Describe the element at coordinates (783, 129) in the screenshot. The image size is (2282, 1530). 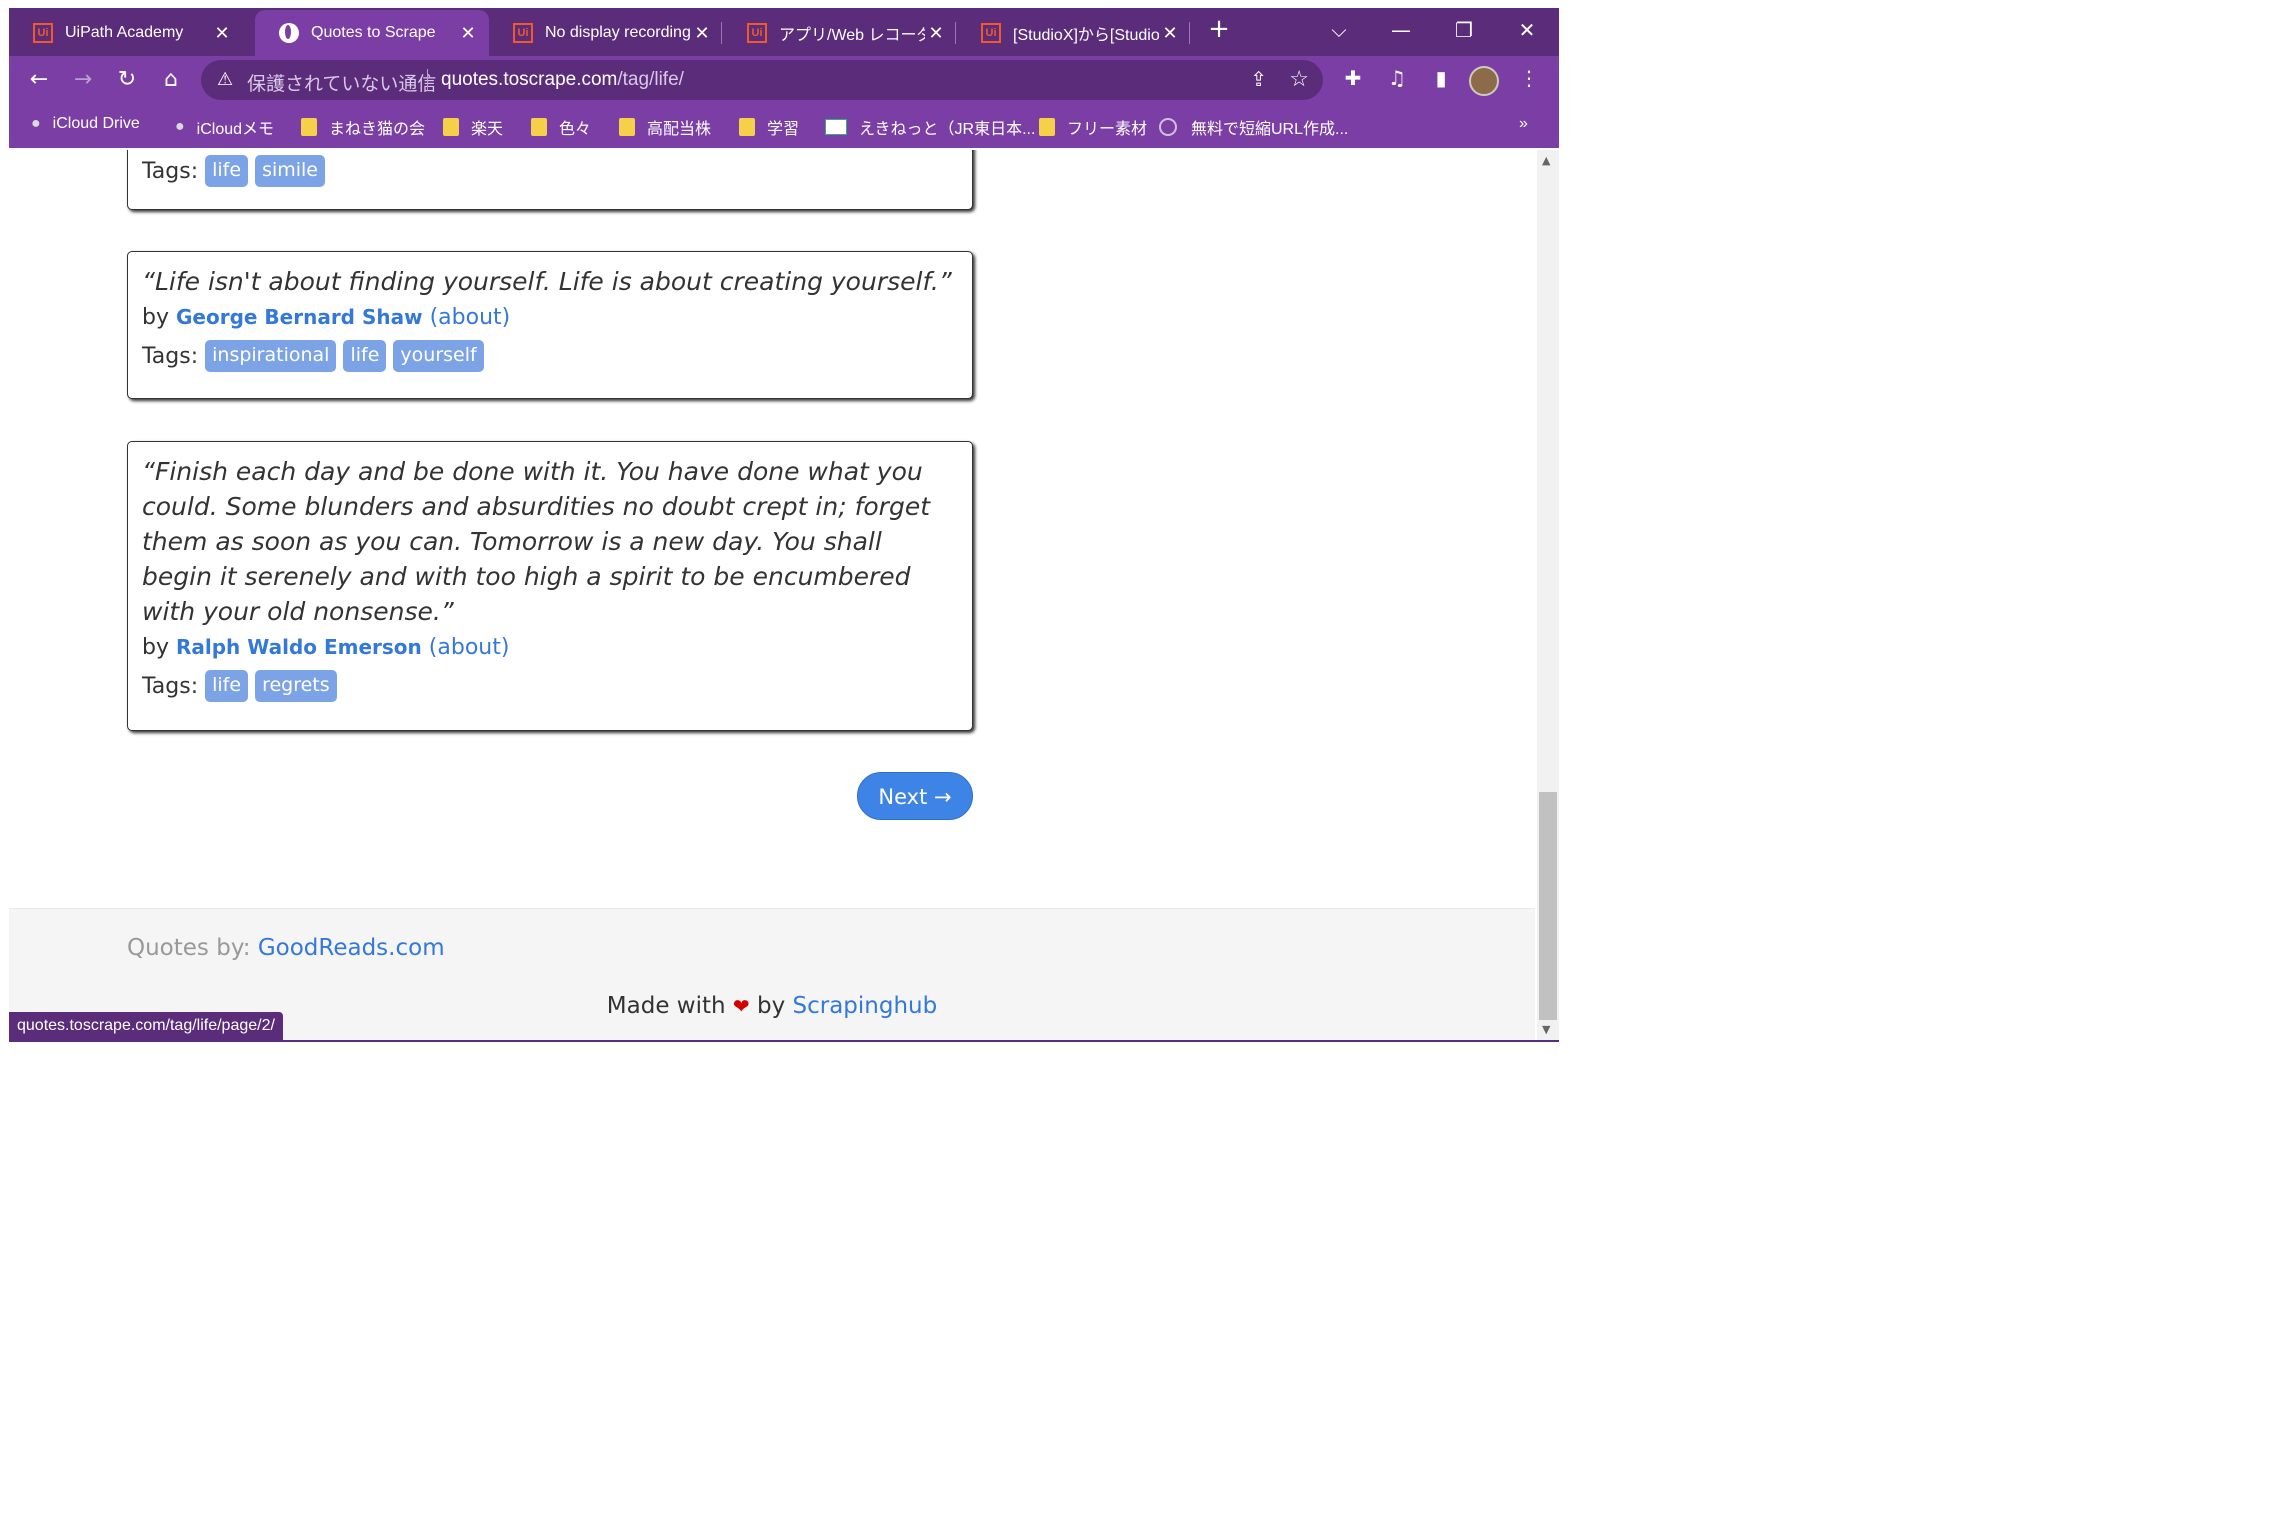
I see `bookmark-label: 学習` at that location.